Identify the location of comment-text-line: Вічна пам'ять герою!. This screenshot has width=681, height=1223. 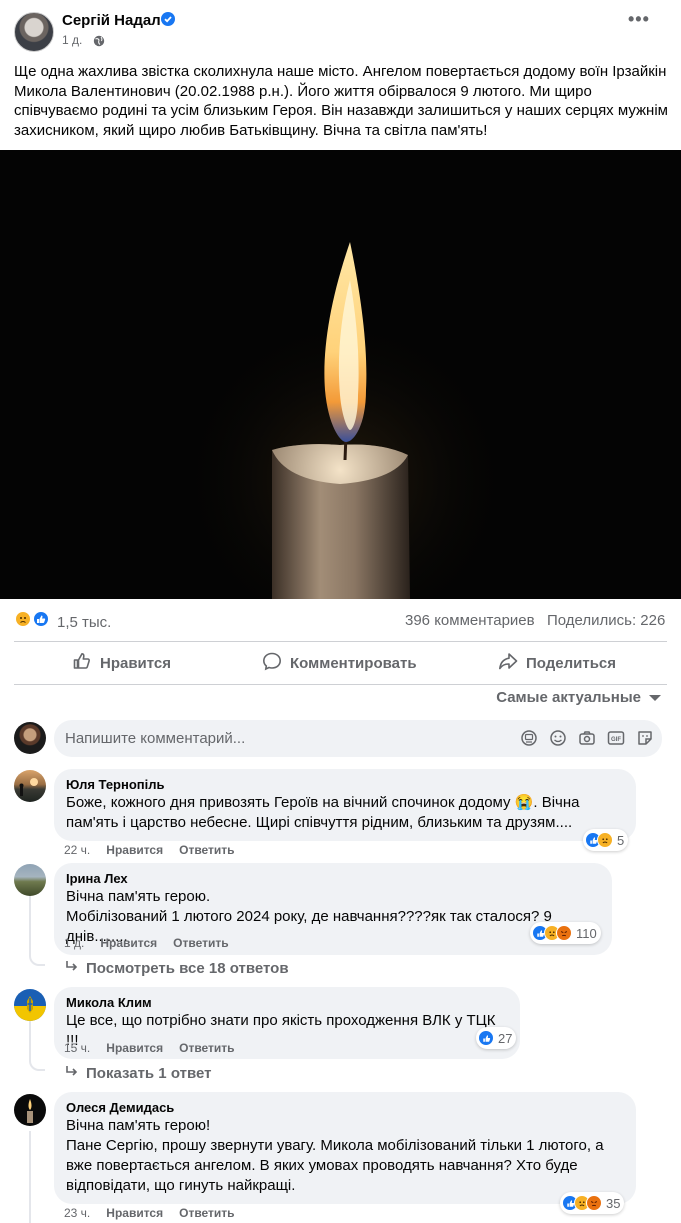
(138, 1125).